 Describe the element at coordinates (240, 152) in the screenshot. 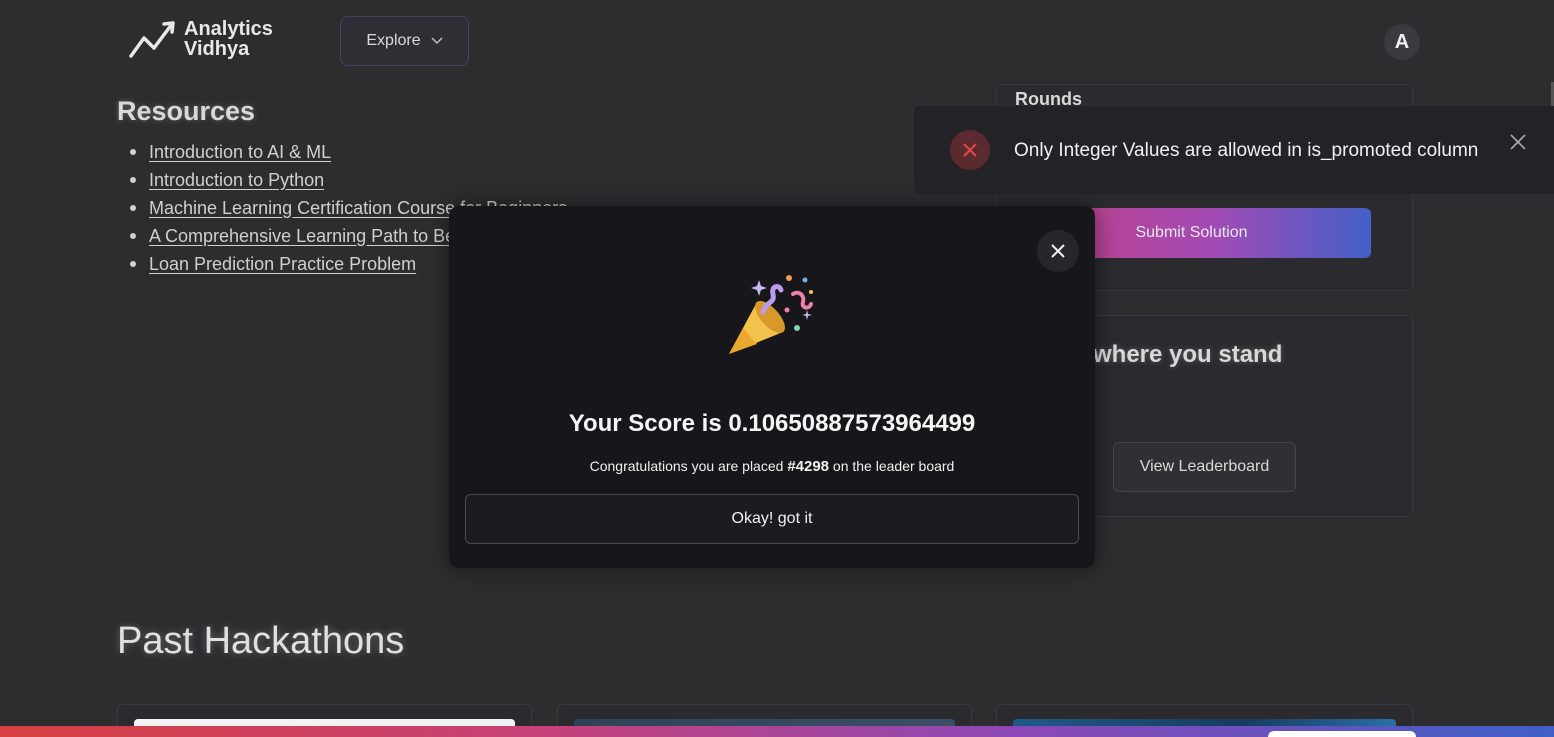

I see `resource-link: Introduction to AI & ML` at that location.